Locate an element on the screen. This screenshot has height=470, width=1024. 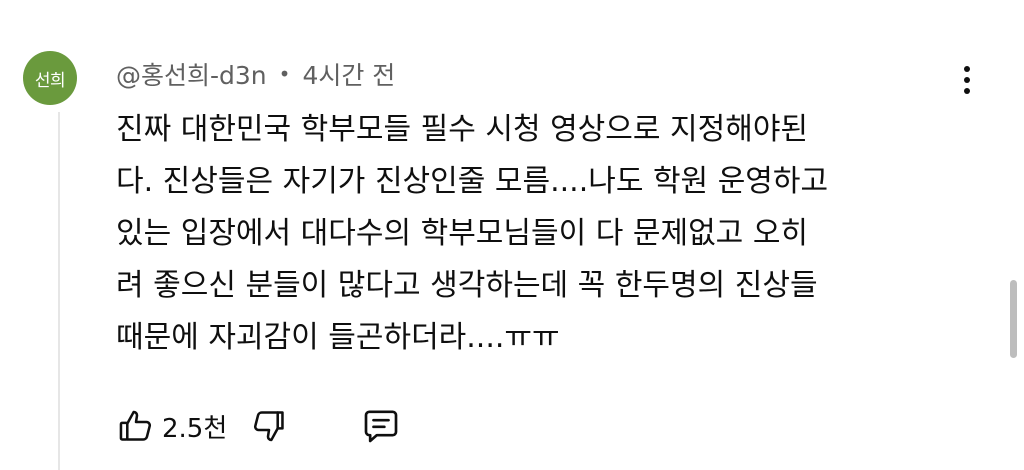
comment-line: 진짜 대한민국 학부모들 필수 시청 영상으로 지정해야된 is located at coordinates (462, 129).